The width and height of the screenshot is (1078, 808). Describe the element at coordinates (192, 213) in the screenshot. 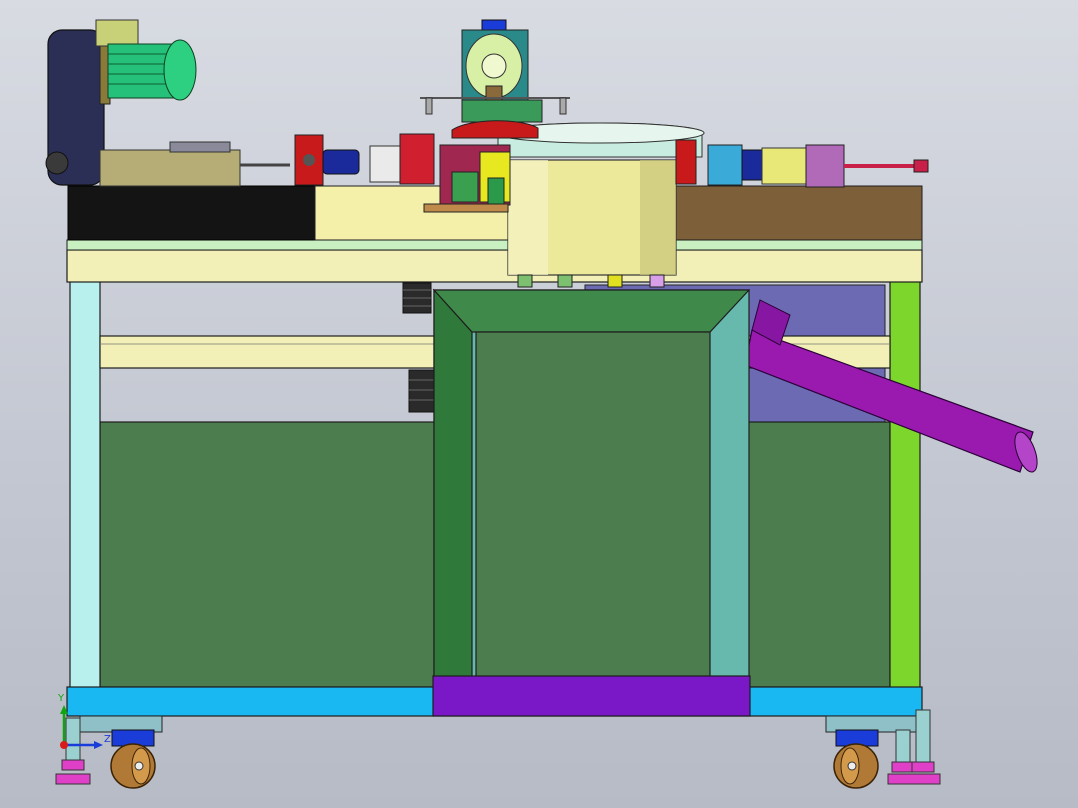

I see `table-top-black` at that location.